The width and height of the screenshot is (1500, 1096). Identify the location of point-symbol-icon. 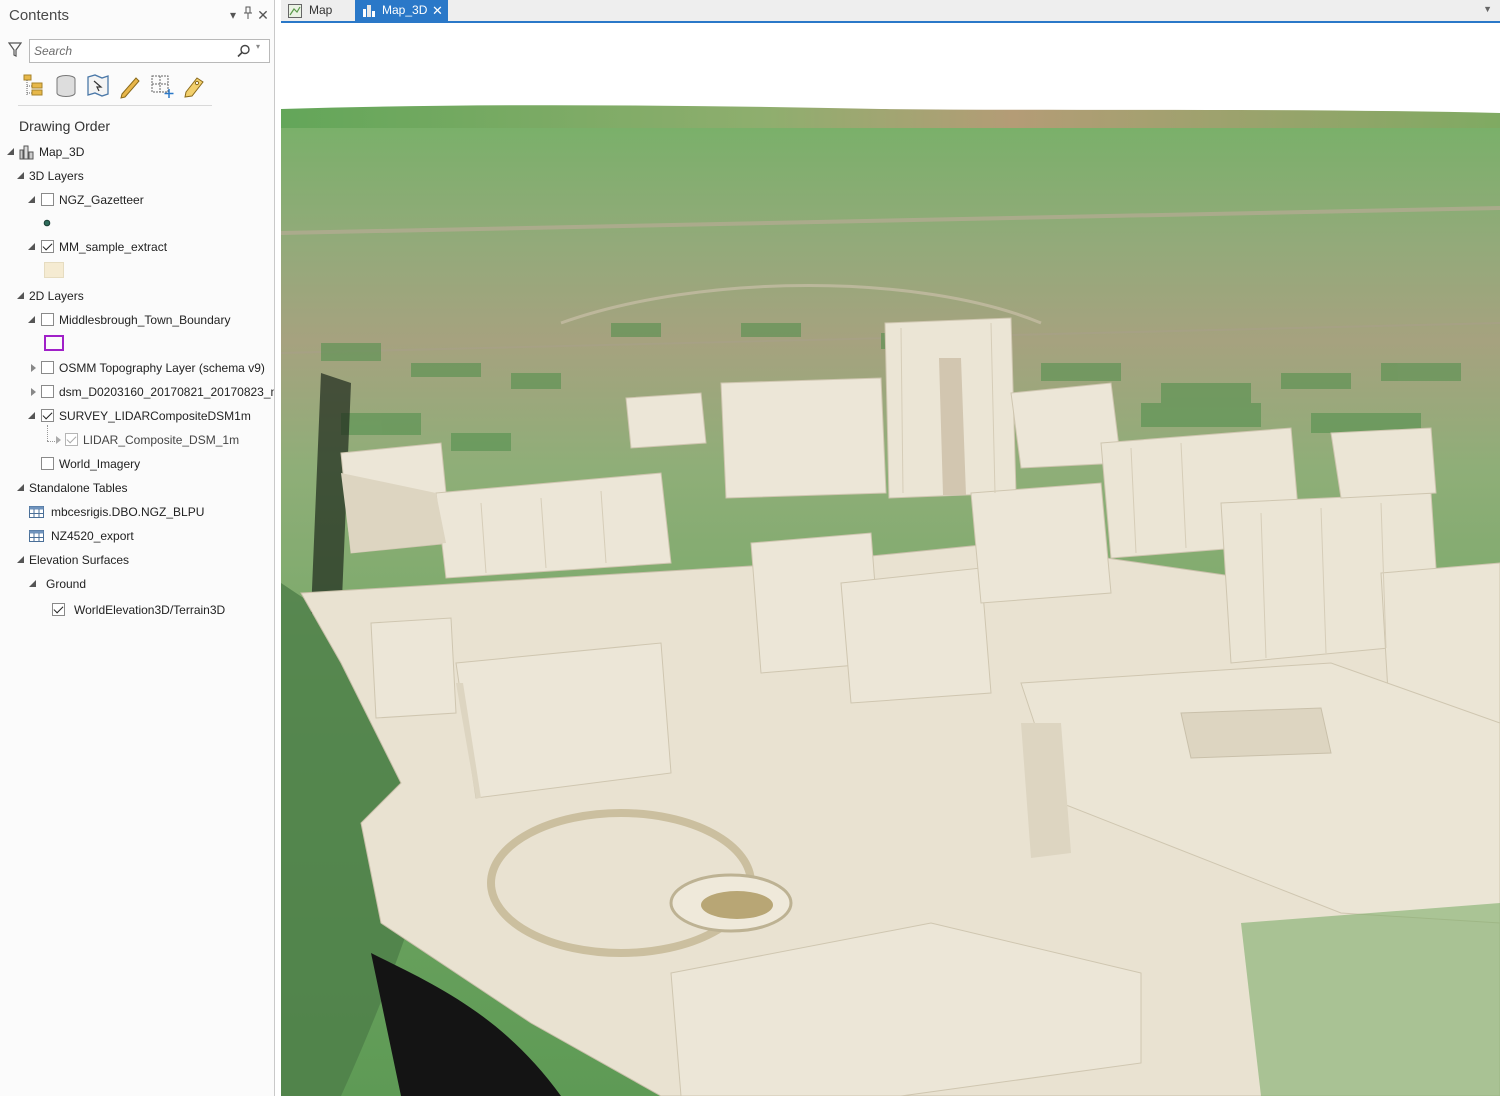
(47, 223).